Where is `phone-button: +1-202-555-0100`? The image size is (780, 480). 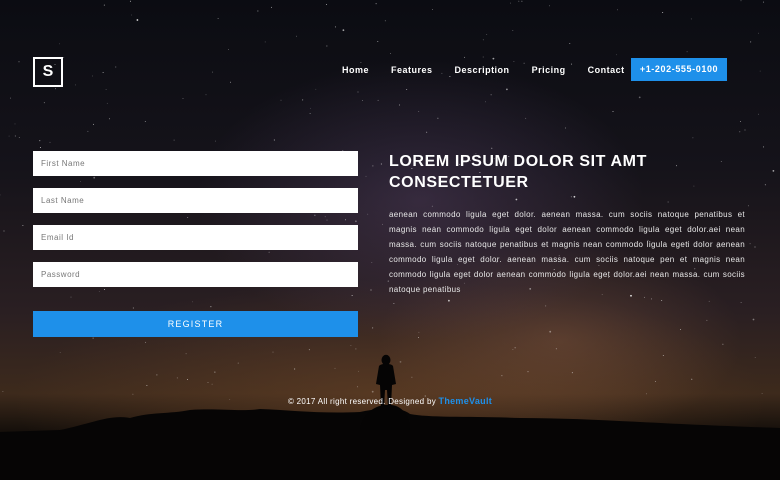 phone-button: +1-202-555-0100 is located at coordinates (679, 69).